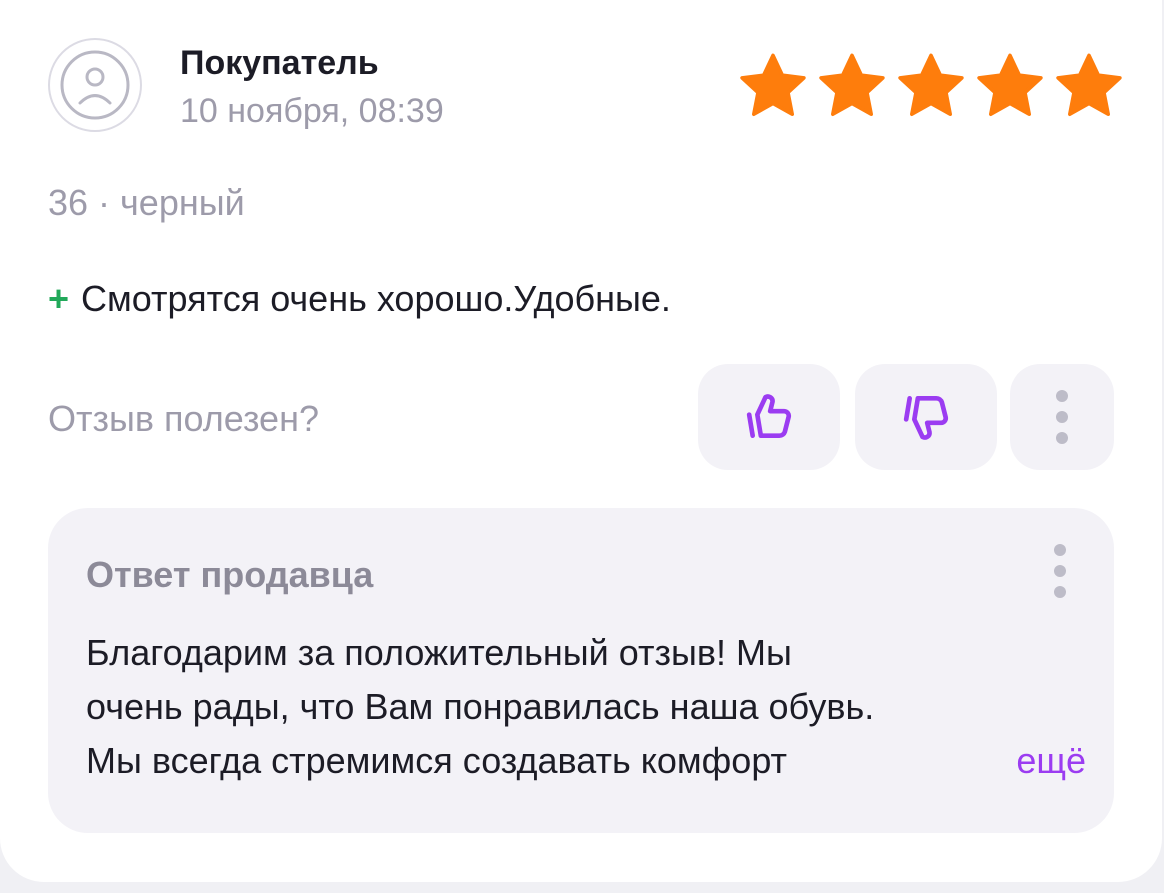 This screenshot has width=1164, height=893. What do you see at coordinates (437, 760) in the screenshot?
I see `seller-reply-line: Мы всегда стремимся создавать комфорт` at bounding box center [437, 760].